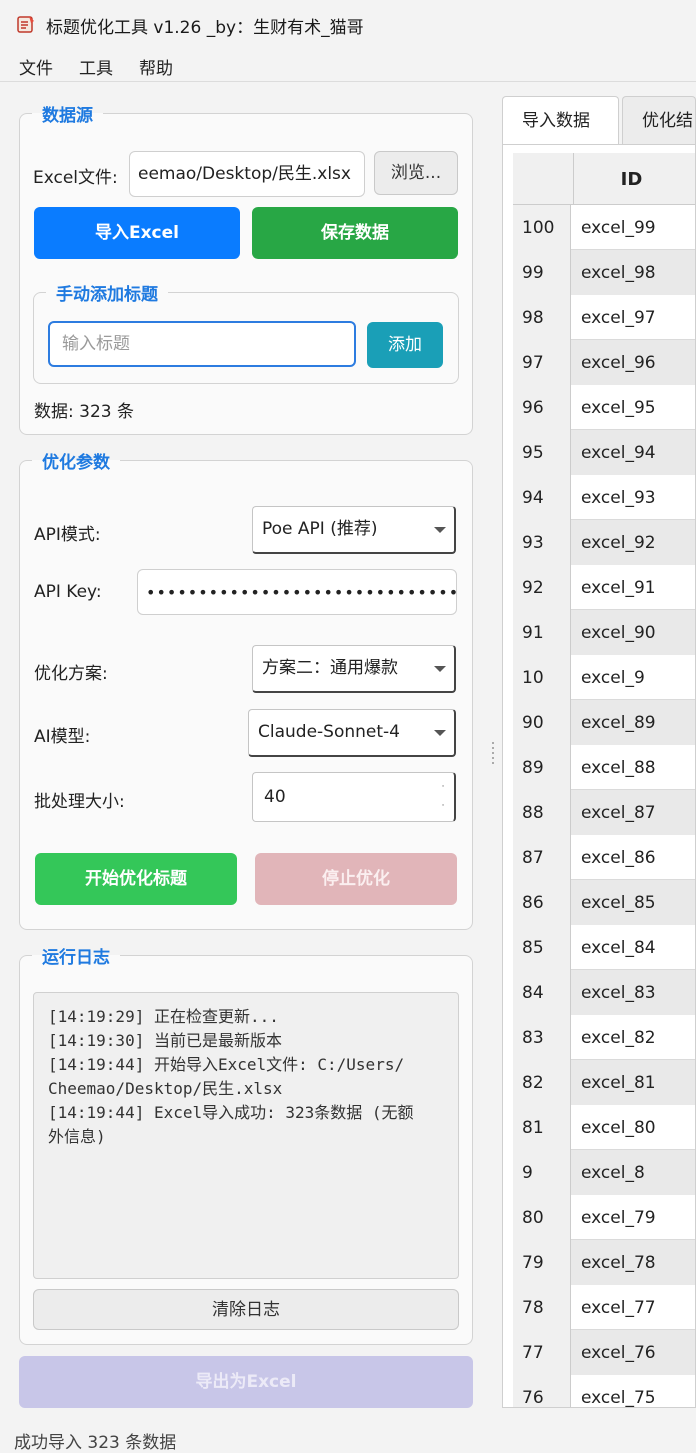 The height and width of the screenshot is (1453, 696). What do you see at coordinates (542, 317) in the screenshot?
I see `row-number: 98` at bounding box center [542, 317].